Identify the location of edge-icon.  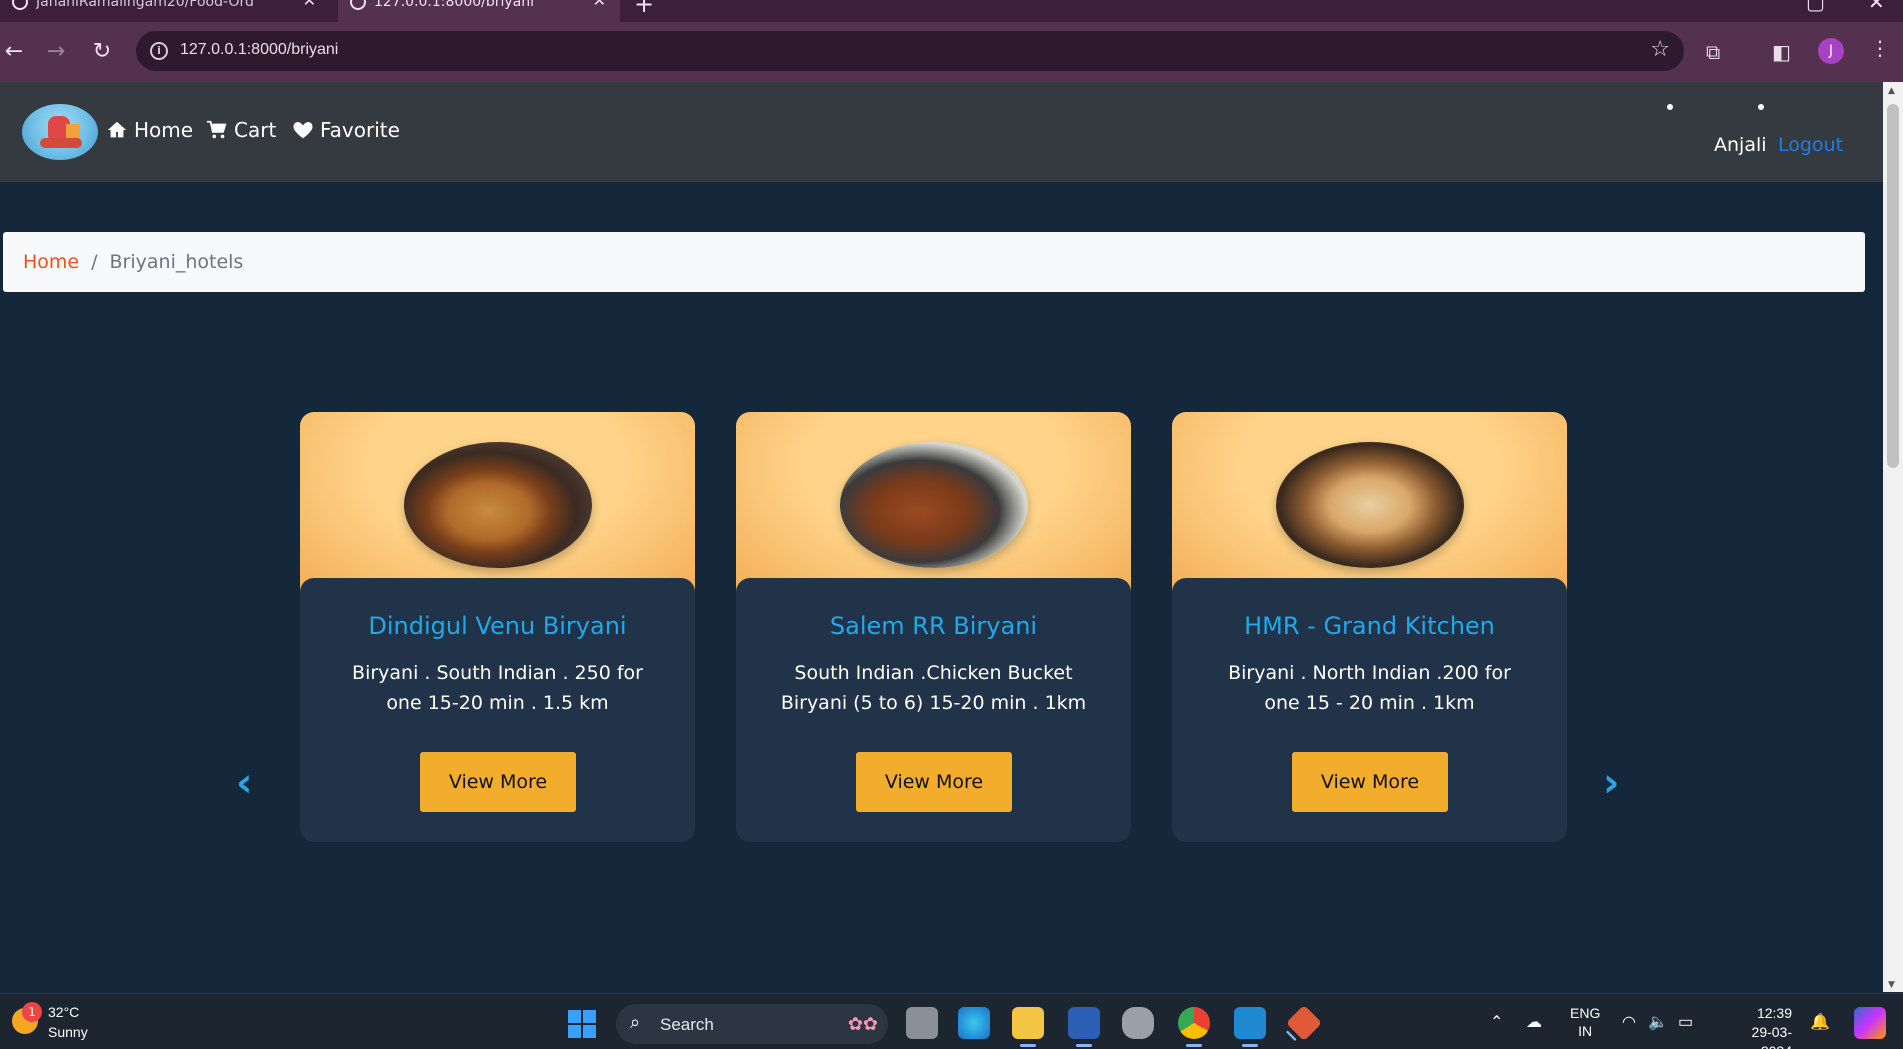
(974, 1023).